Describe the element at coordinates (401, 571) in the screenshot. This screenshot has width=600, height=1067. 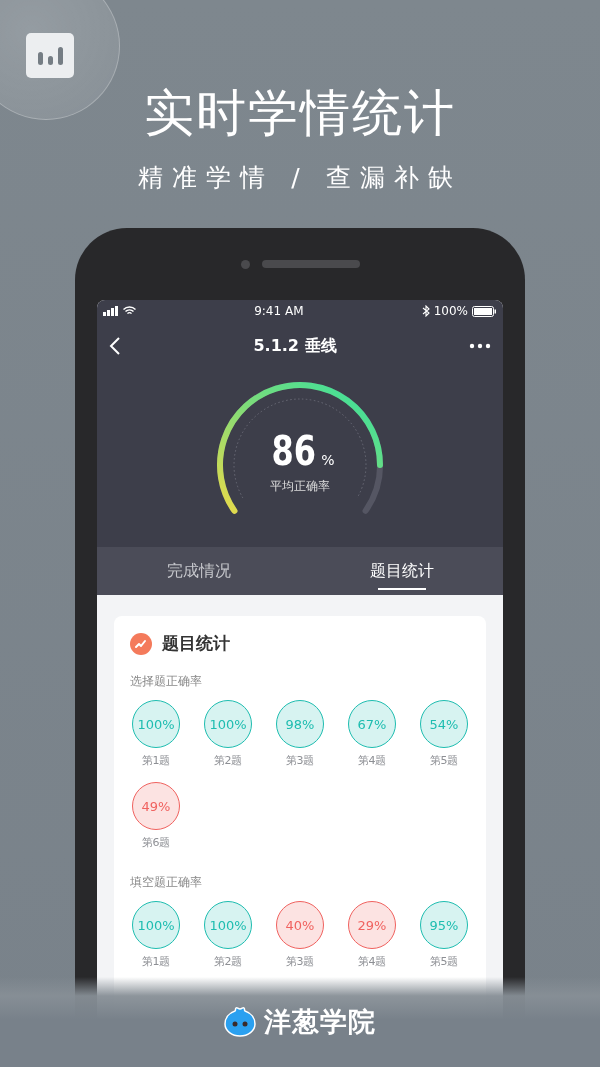
I see `tab: 题目统计` at that location.